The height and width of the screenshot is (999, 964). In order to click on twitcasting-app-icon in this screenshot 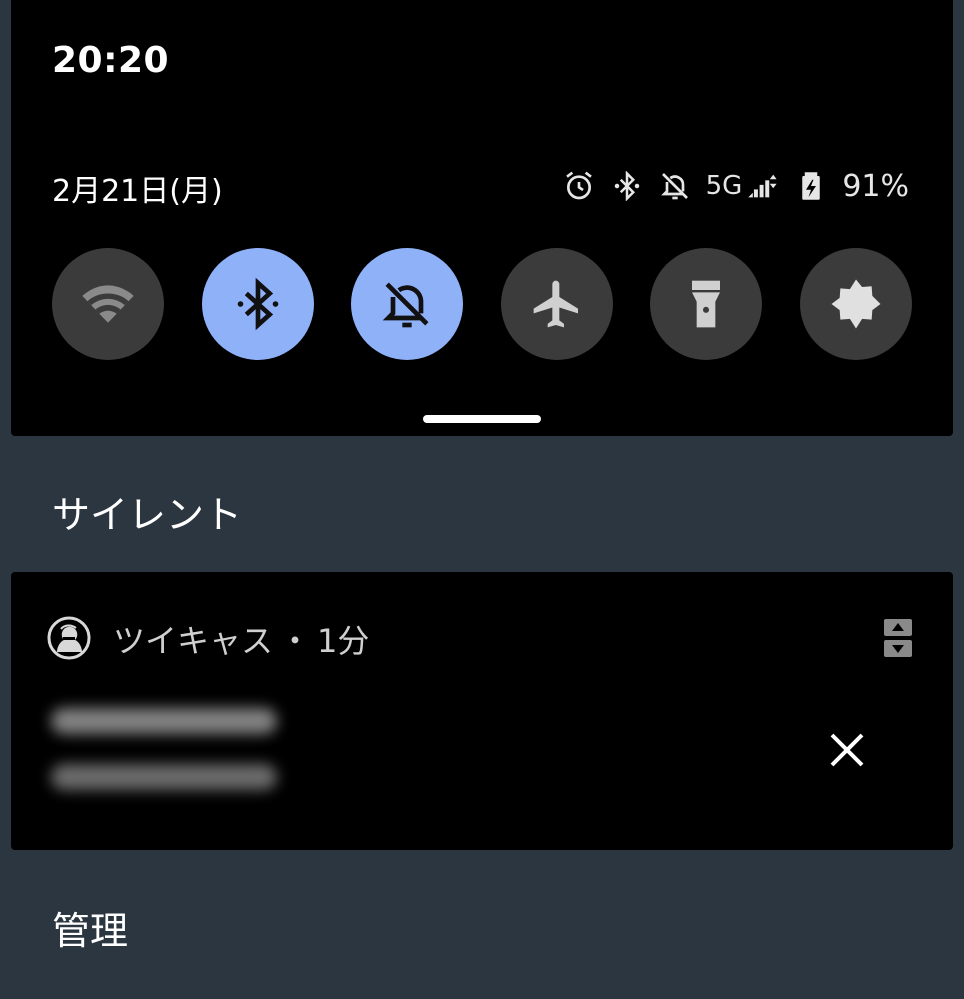, I will do `click(69, 638)`.